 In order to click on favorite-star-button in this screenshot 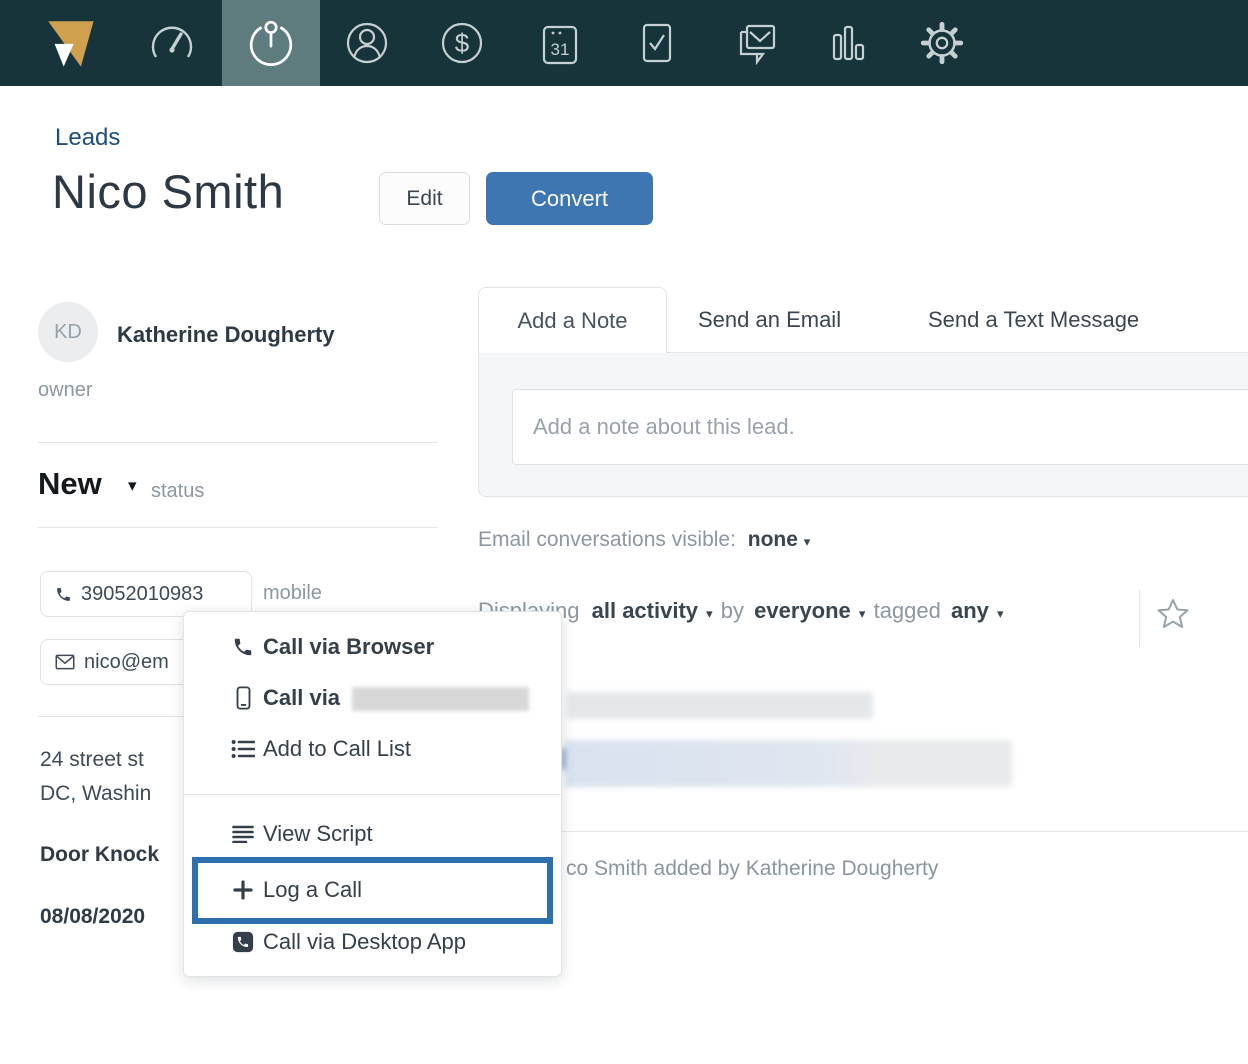, I will do `click(1173, 616)`.